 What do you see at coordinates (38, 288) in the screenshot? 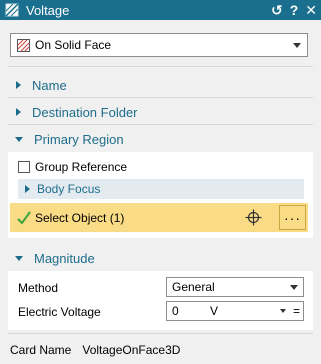
I see `method-label: Method` at bounding box center [38, 288].